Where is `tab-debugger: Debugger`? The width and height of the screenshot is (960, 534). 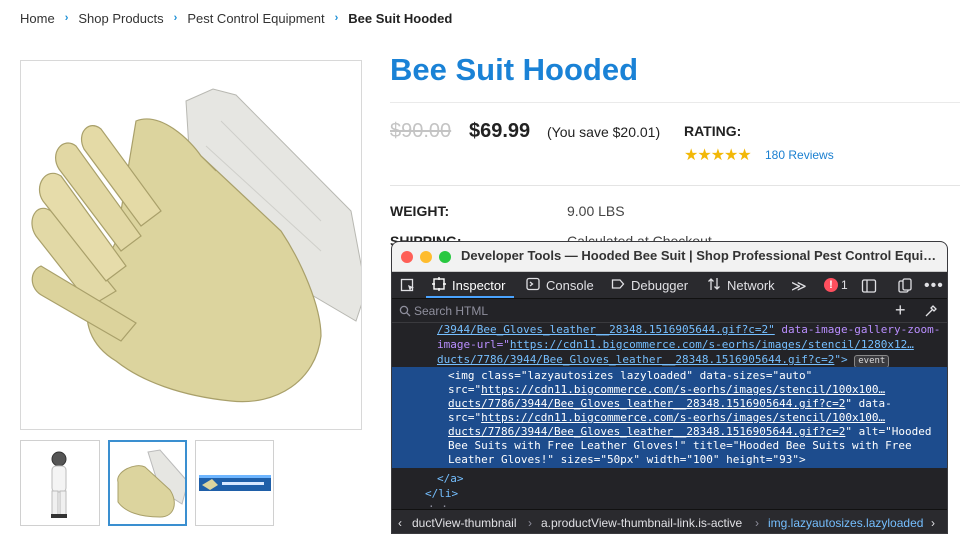 tab-debugger: Debugger is located at coordinates (649, 285).